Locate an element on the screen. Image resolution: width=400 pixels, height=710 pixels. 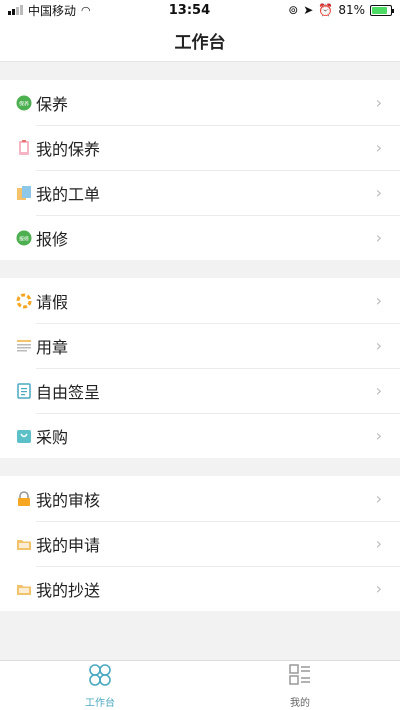
row-my-applications: 我的申请 › is located at coordinates (200, 543).